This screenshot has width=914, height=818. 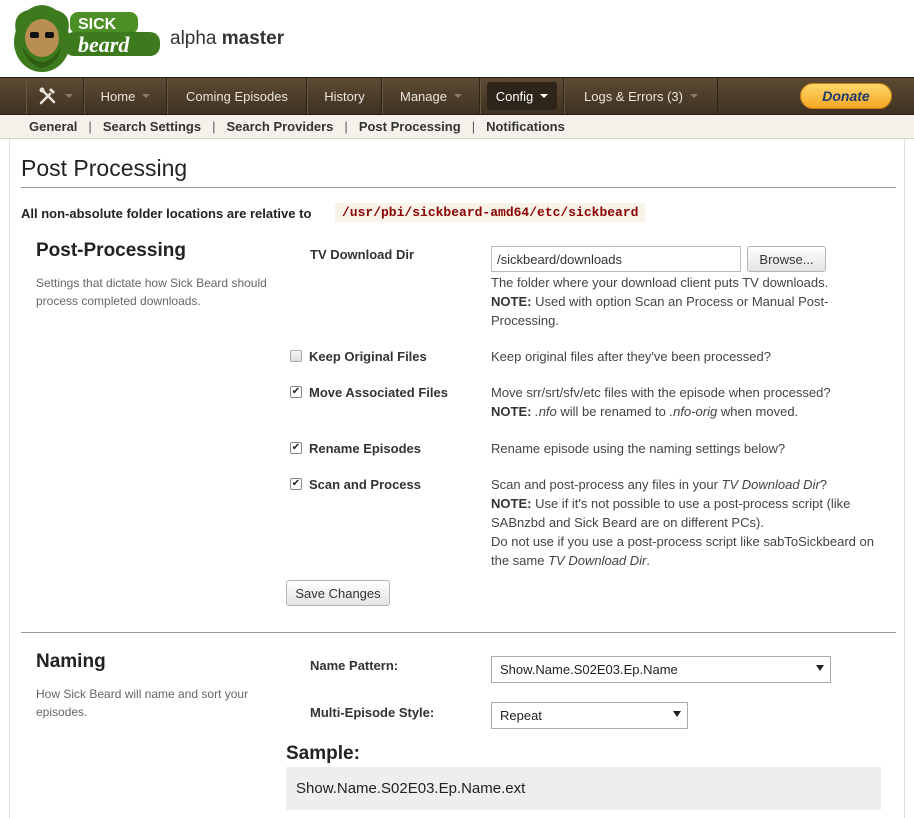 I want to click on keep-original-files-label: Keep Original Files, so click(x=368, y=356).